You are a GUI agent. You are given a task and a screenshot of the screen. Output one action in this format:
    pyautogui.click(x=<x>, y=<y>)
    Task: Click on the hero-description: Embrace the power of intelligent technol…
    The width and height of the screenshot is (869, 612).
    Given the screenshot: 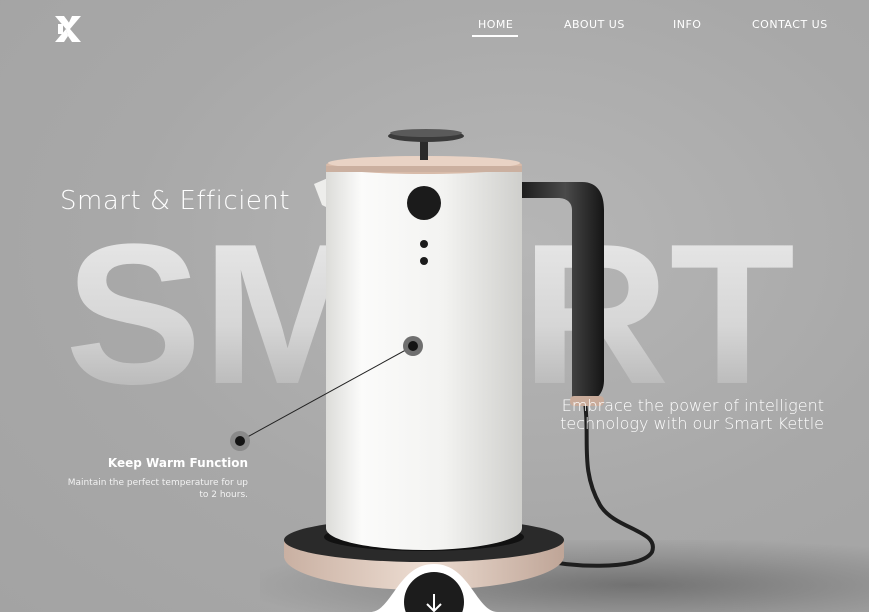 What is the action you would take?
    pyautogui.click(x=692, y=414)
    